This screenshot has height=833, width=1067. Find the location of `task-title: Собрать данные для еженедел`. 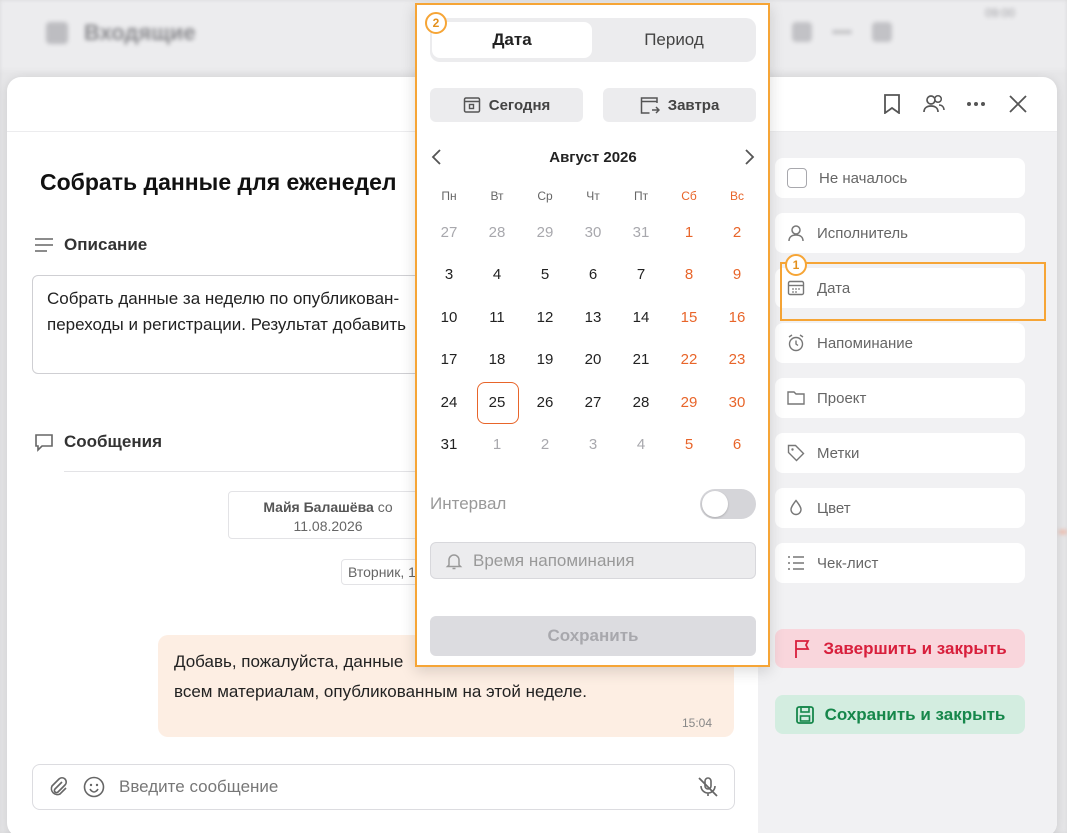

task-title: Собрать данные для еженедел is located at coordinates (218, 182).